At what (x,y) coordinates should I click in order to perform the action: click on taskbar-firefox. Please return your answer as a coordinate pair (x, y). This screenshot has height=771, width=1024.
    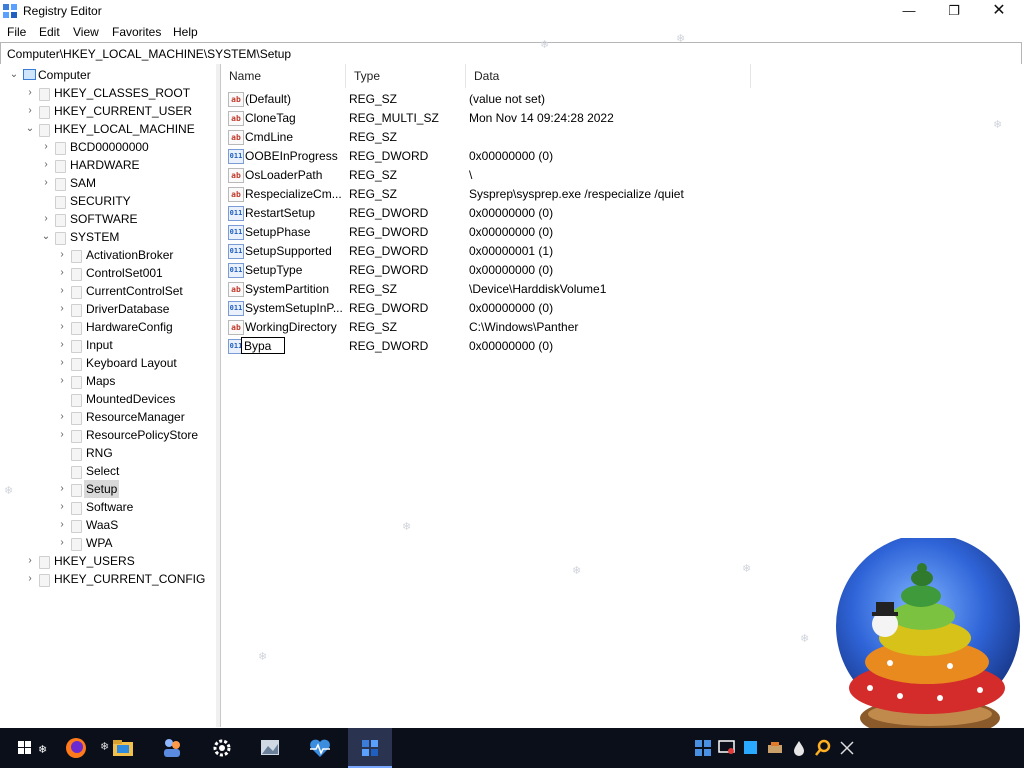
    Looking at the image, I should click on (76, 748).